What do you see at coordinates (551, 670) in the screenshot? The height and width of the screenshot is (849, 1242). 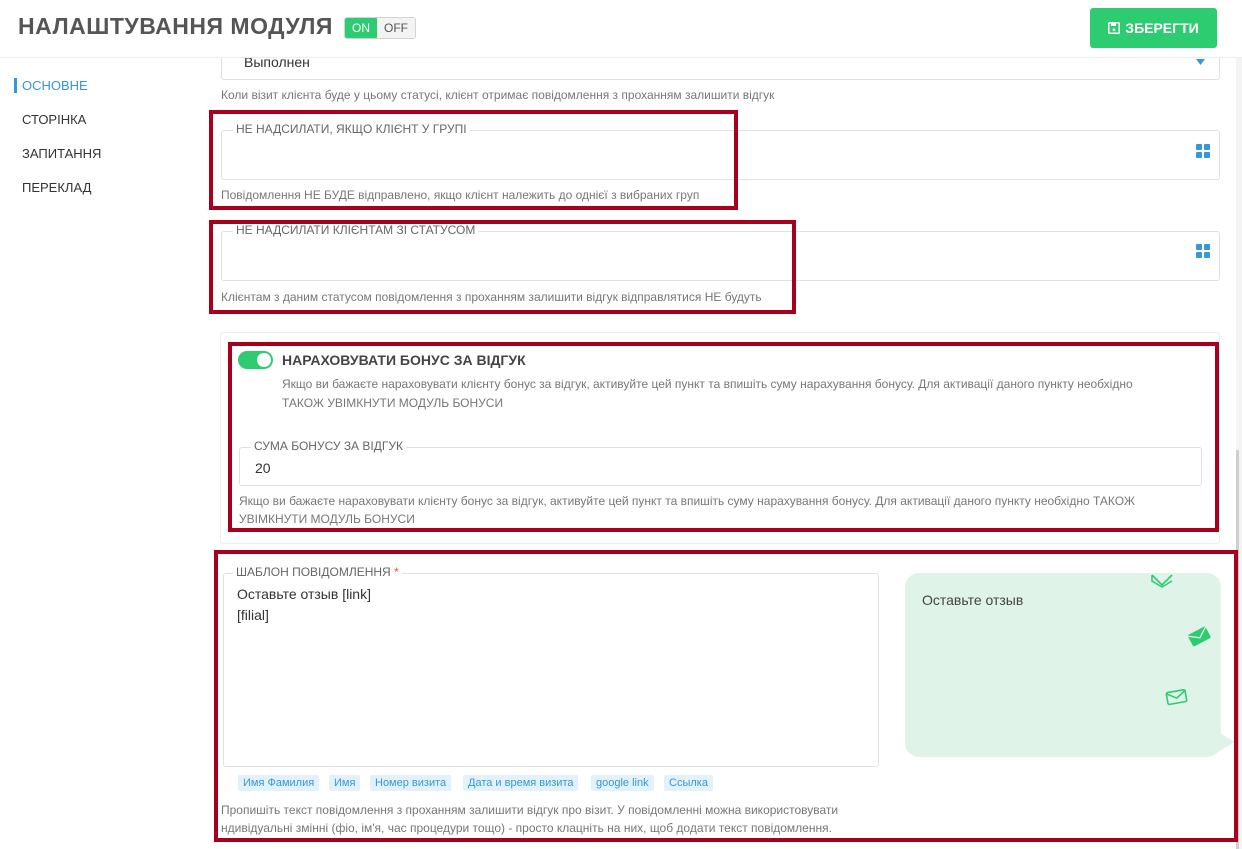 I see `message-template-textarea` at bounding box center [551, 670].